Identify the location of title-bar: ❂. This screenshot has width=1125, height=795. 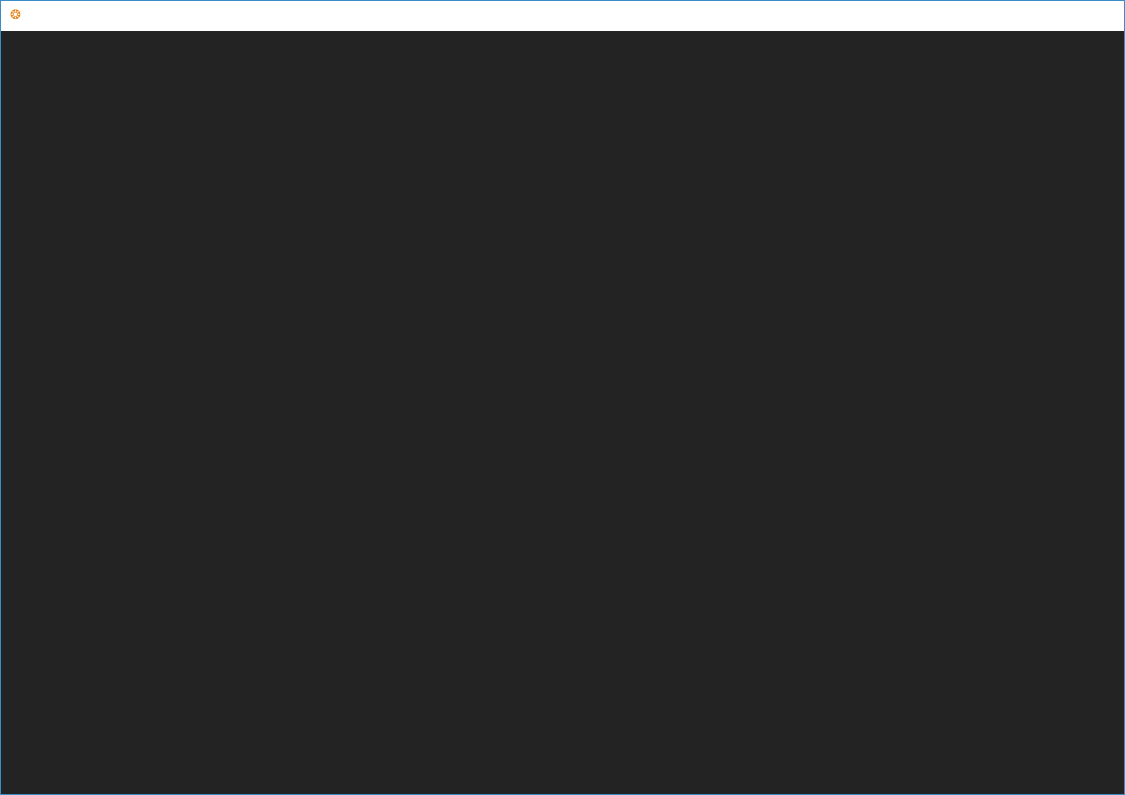
(562, 16).